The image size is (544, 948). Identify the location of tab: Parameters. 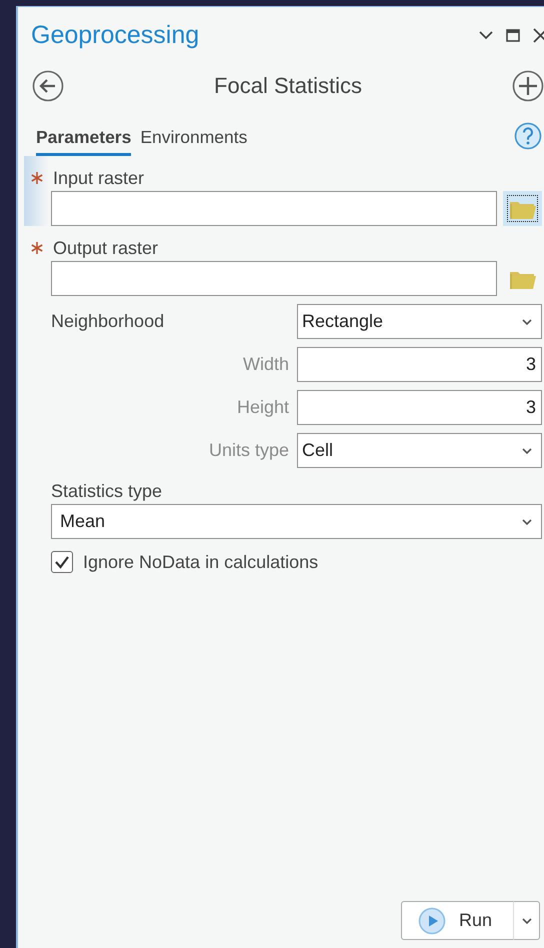
(84, 141).